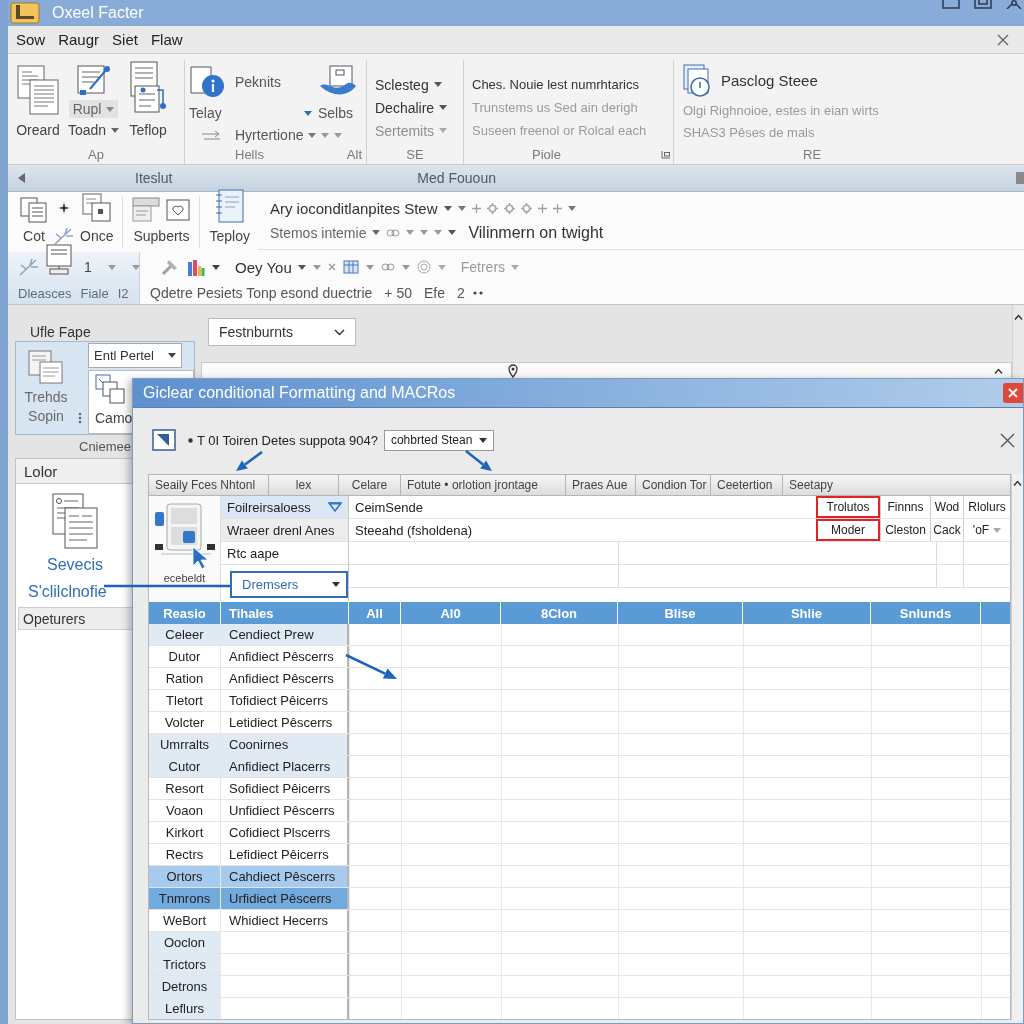  I want to click on section-title: Med Fououn, so click(456, 178).